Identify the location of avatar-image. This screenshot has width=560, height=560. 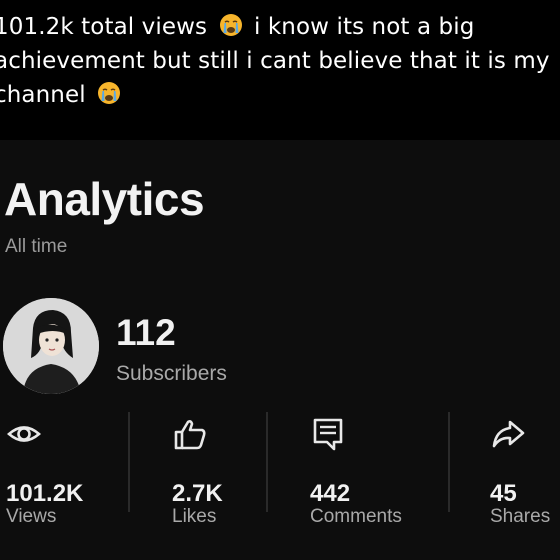
(51, 346).